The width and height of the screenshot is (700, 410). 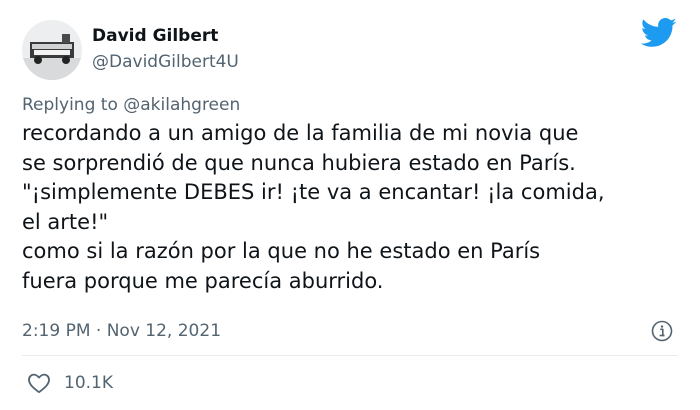 I want to click on heart-icon, so click(x=39, y=383).